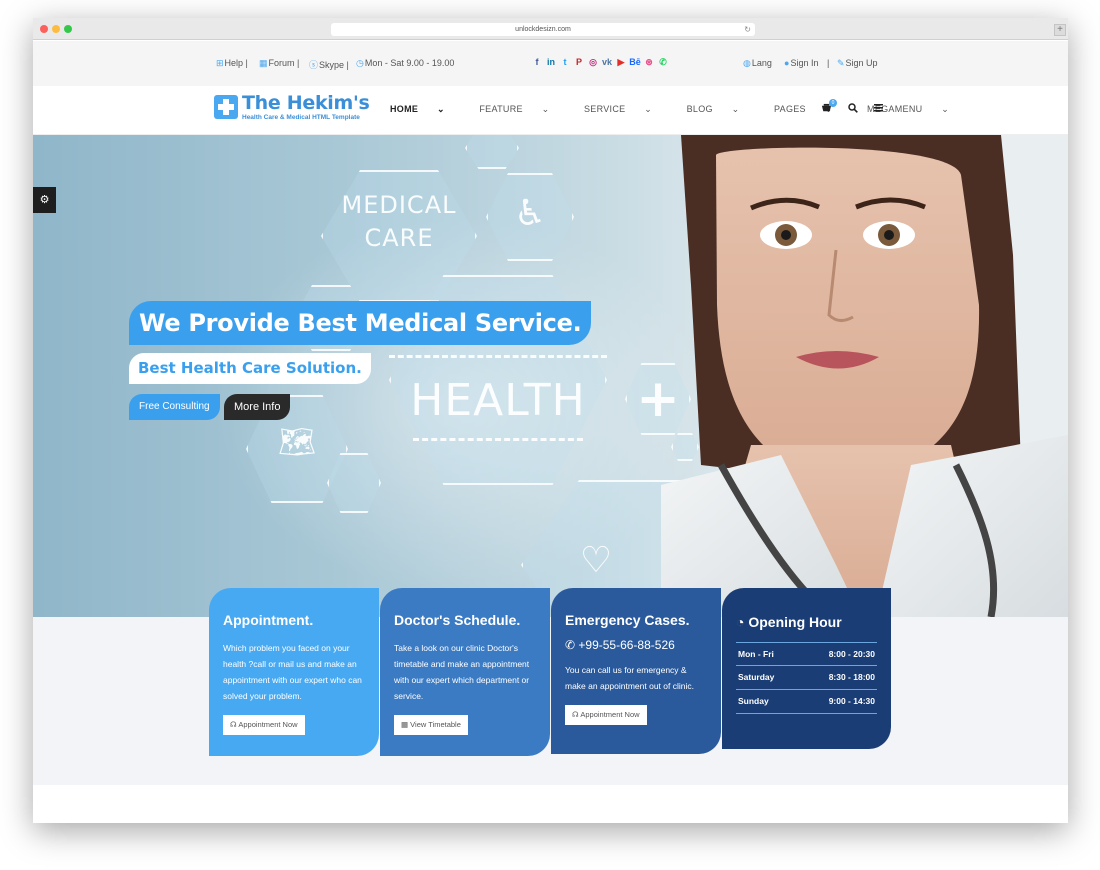 The height and width of the screenshot is (870, 1100). I want to click on vk-icon: vk, so click(607, 62).